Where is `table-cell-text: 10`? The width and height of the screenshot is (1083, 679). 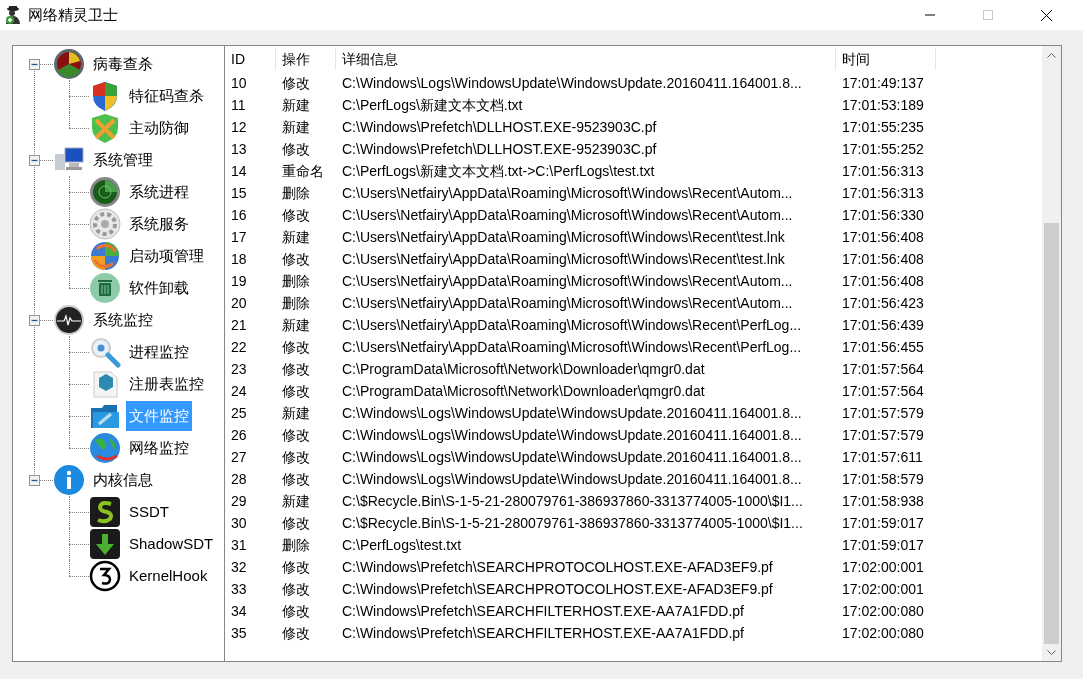
table-cell-text: 10 is located at coordinates (239, 83).